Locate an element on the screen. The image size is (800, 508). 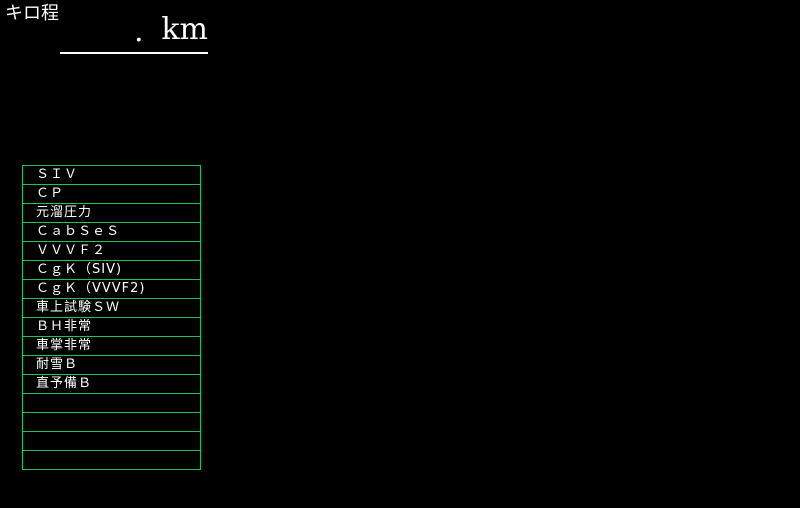
table-row: ＶＶＶＦ２ is located at coordinates (111, 251).